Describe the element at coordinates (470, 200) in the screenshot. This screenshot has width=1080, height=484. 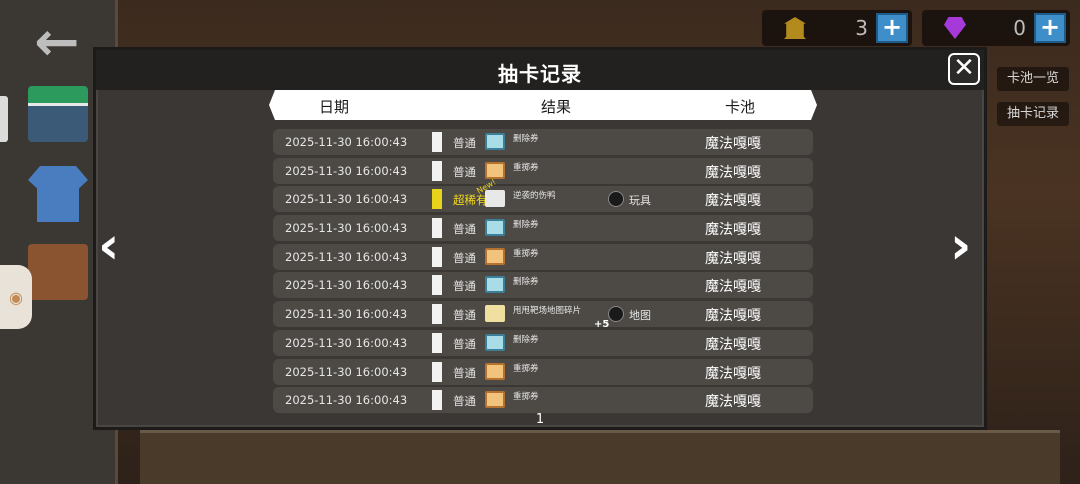
I see `row-rarity: 超稀有` at that location.